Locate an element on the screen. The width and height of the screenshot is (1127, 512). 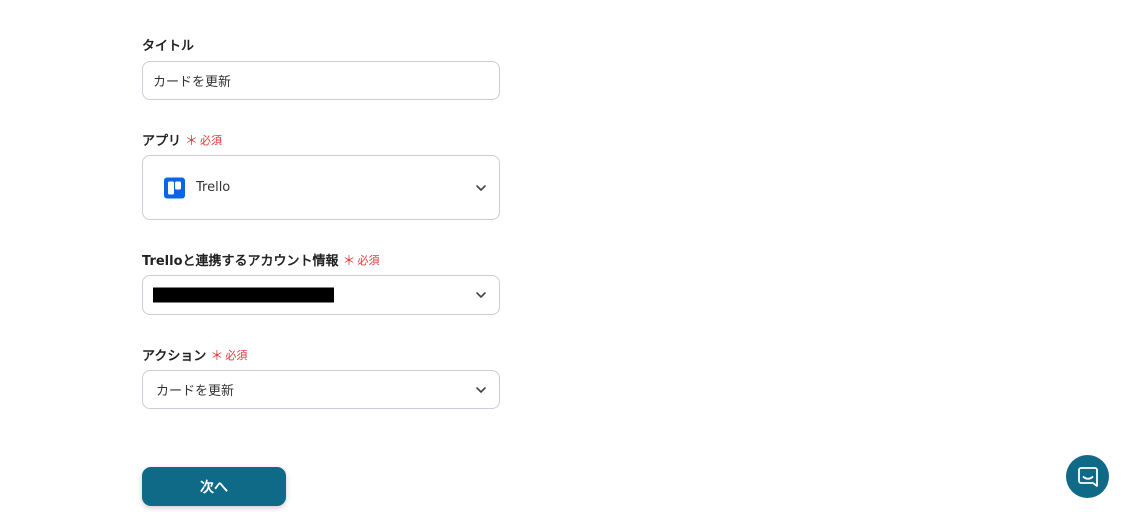
trello-logo-icon is located at coordinates (174, 187).